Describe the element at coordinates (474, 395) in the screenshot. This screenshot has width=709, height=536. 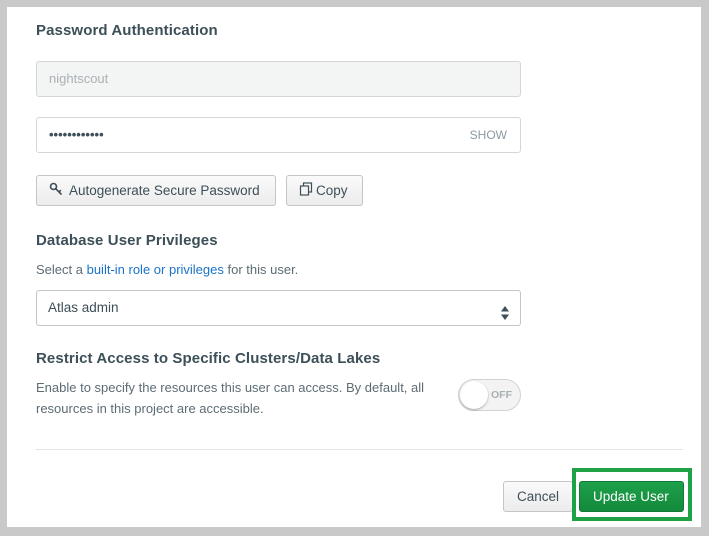
I see `toggle-knob` at that location.